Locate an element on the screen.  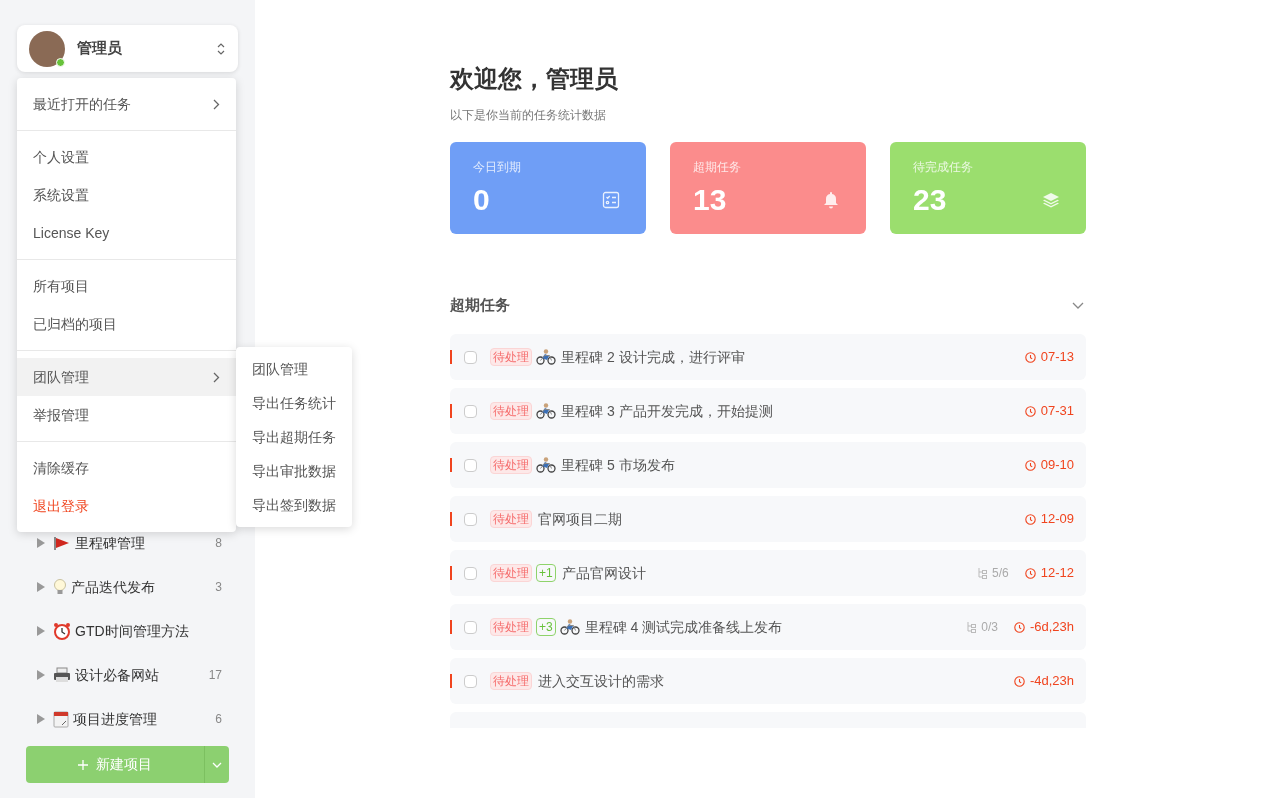
menu-item: 已归档的项目 is located at coordinates (126, 324).